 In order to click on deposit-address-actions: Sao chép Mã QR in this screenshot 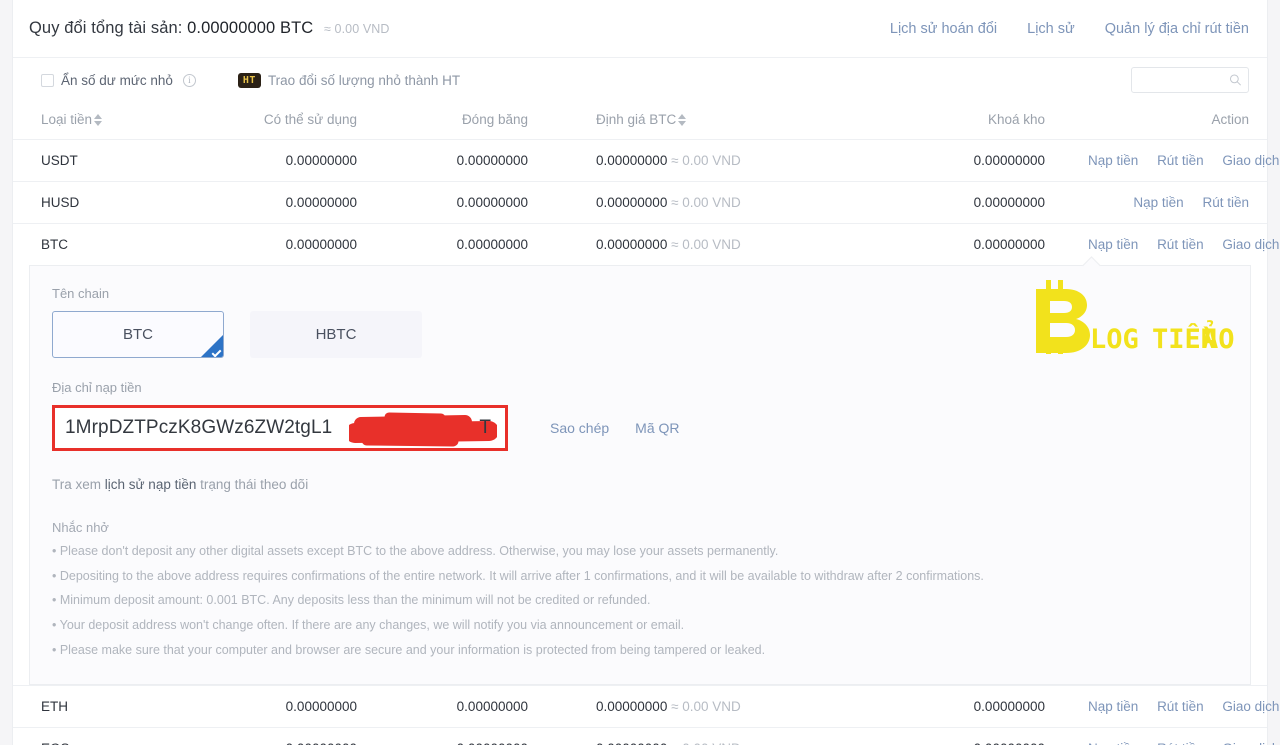, I will do `click(615, 428)`.